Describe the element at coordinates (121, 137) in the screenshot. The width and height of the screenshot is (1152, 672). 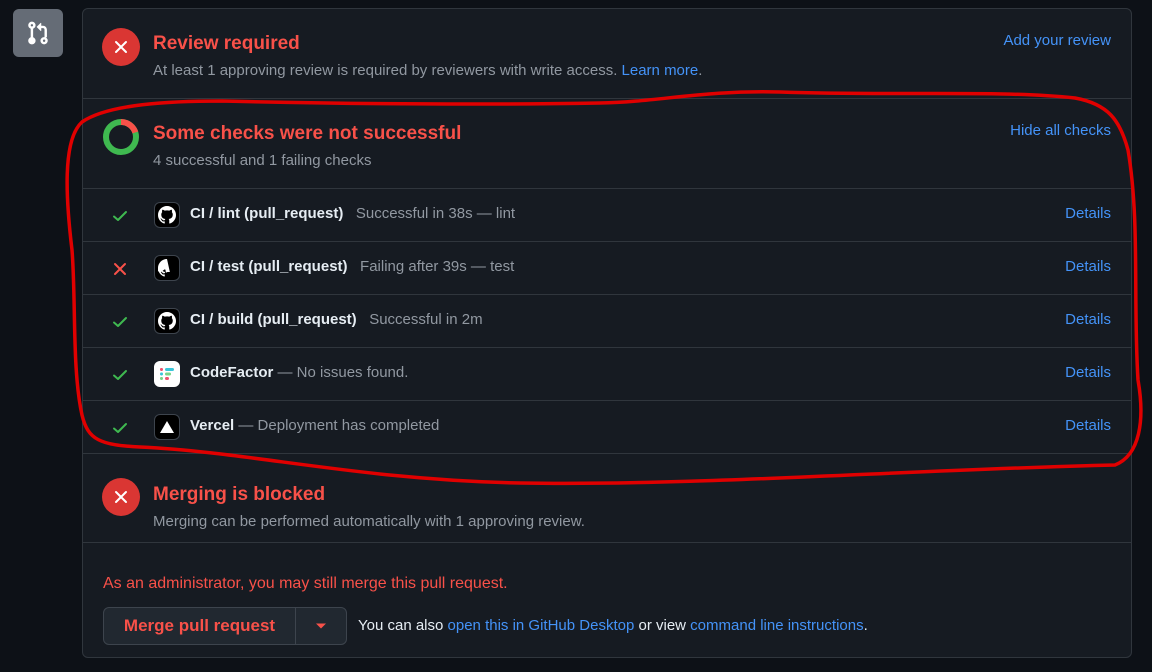
I see `checks-donut-icon` at that location.